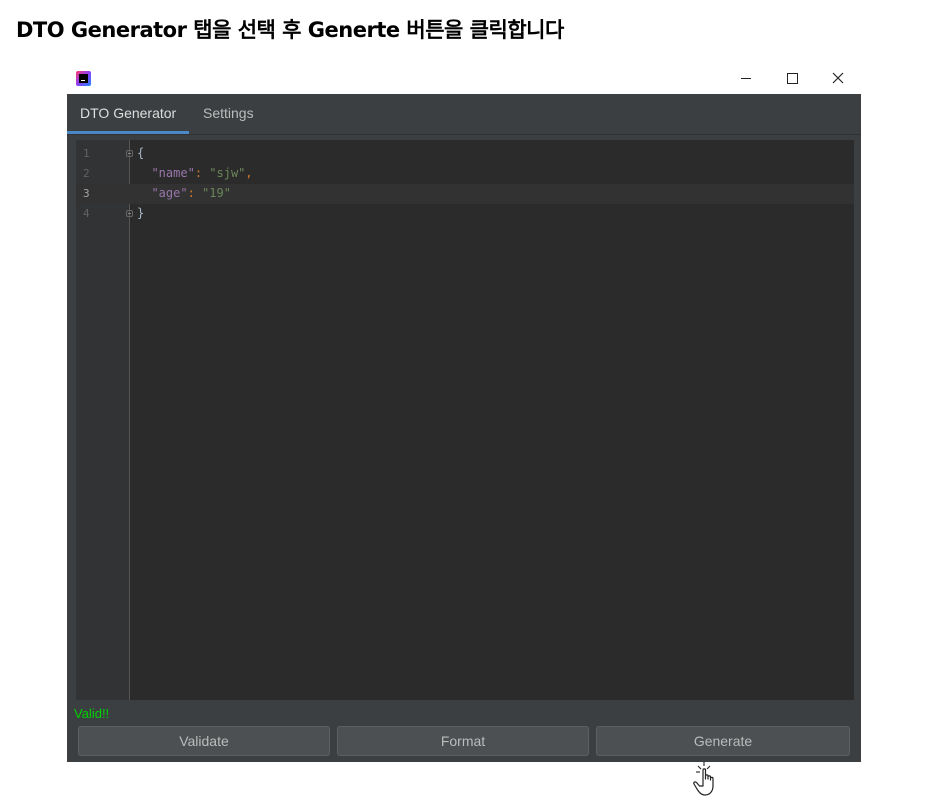 This screenshot has height=798, width=925. Describe the element at coordinates (204, 741) in the screenshot. I see `validate-button: Validate` at that location.